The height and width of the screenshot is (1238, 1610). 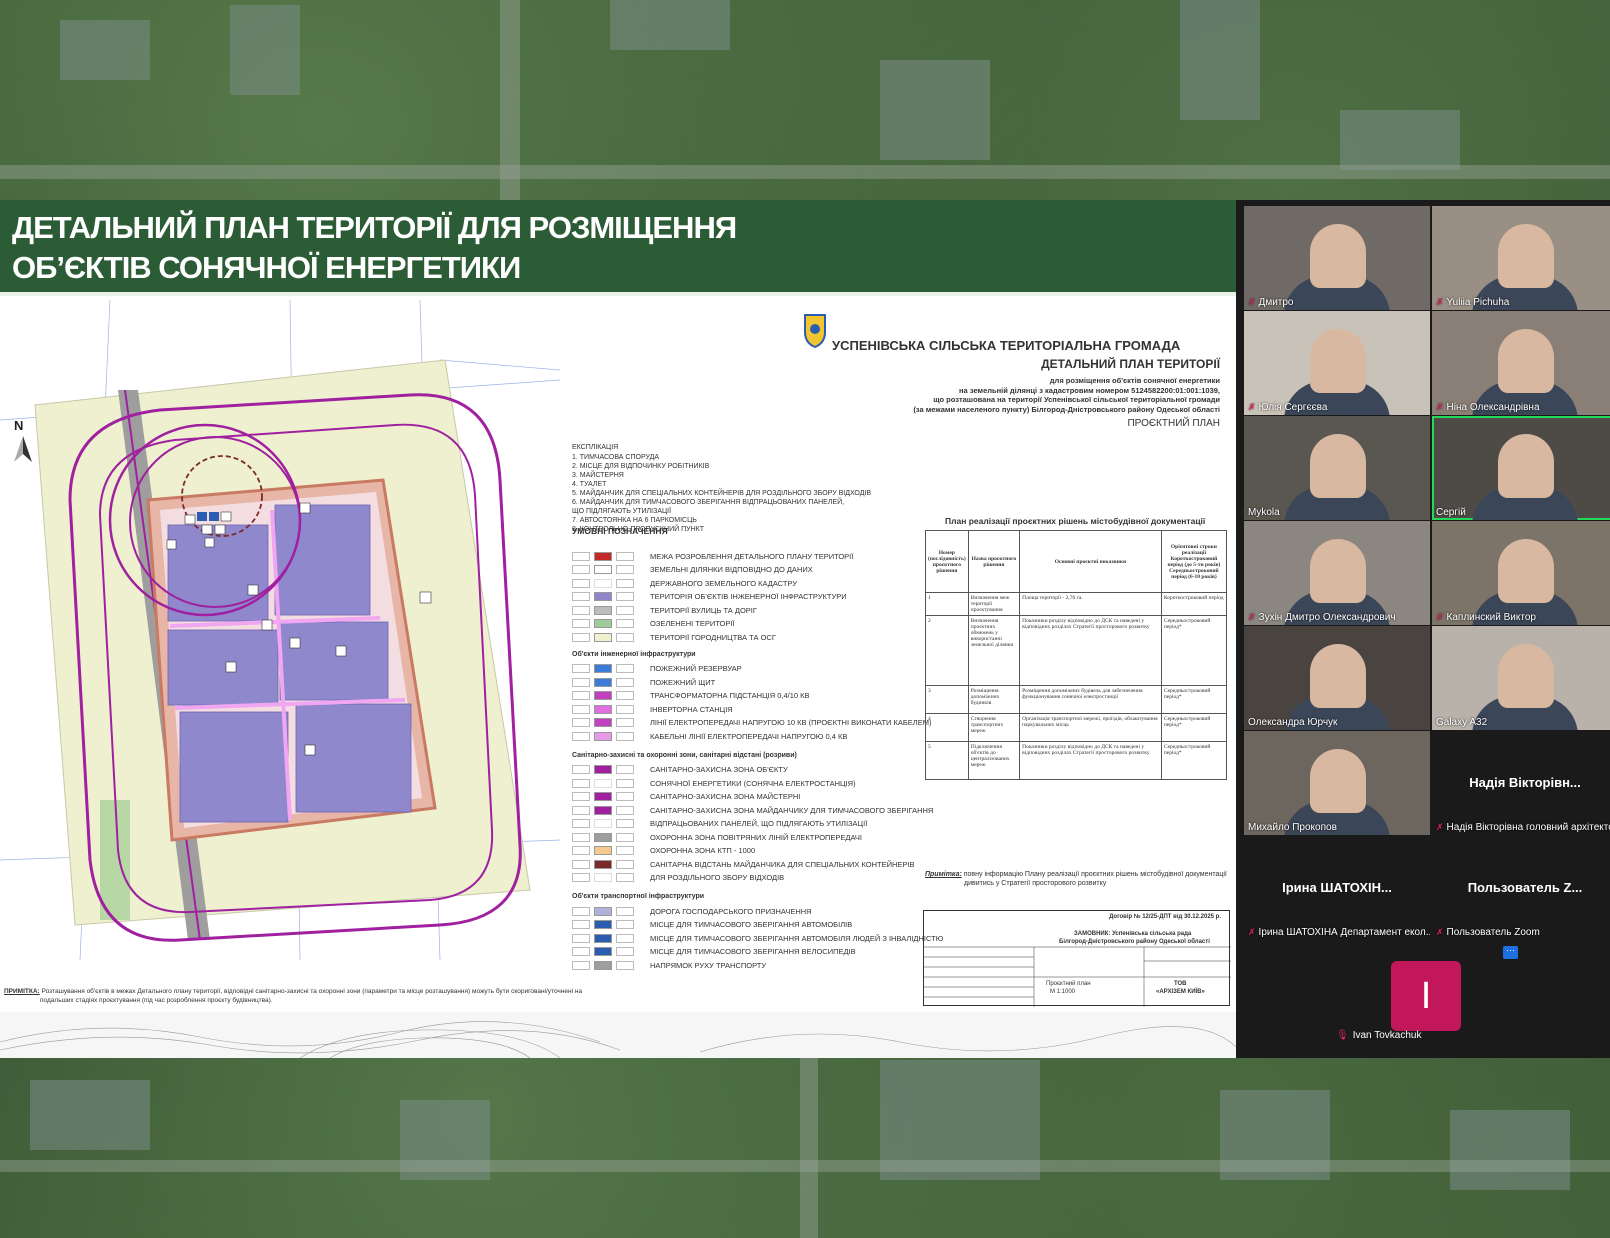 What do you see at coordinates (1521, 258) in the screenshot?
I see `participant-tile: ✗ Yuliia Pichuha` at bounding box center [1521, 258].